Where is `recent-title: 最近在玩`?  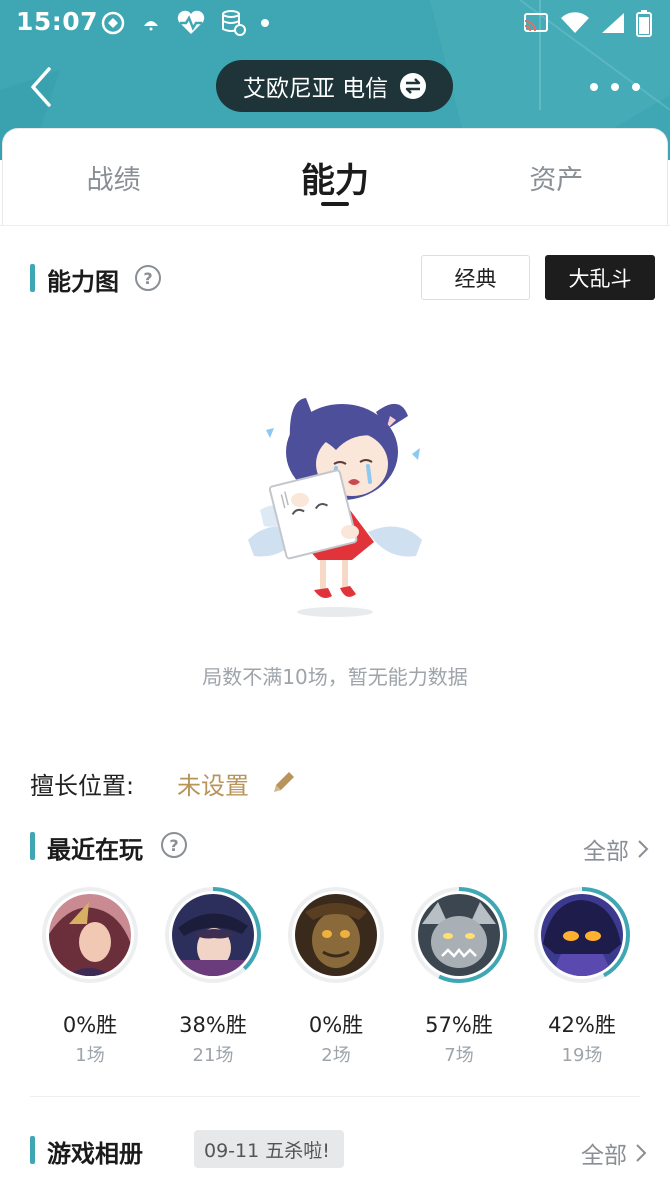 recent-title: 最近在玩 is located at coordinates (95, 850).